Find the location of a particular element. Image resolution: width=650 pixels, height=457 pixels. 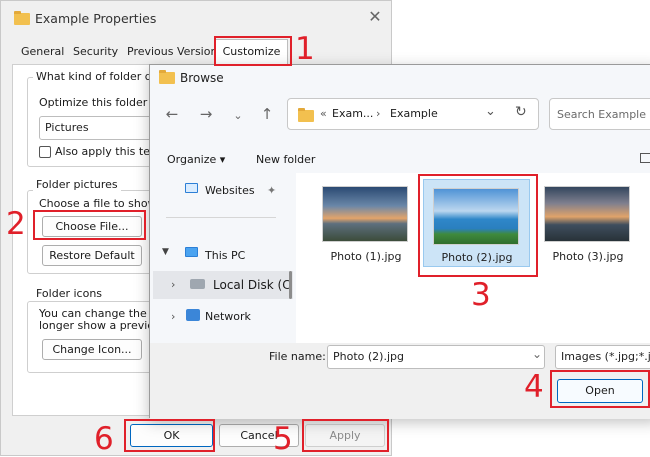

tab-security: Security is located at coordinates (95, 53).